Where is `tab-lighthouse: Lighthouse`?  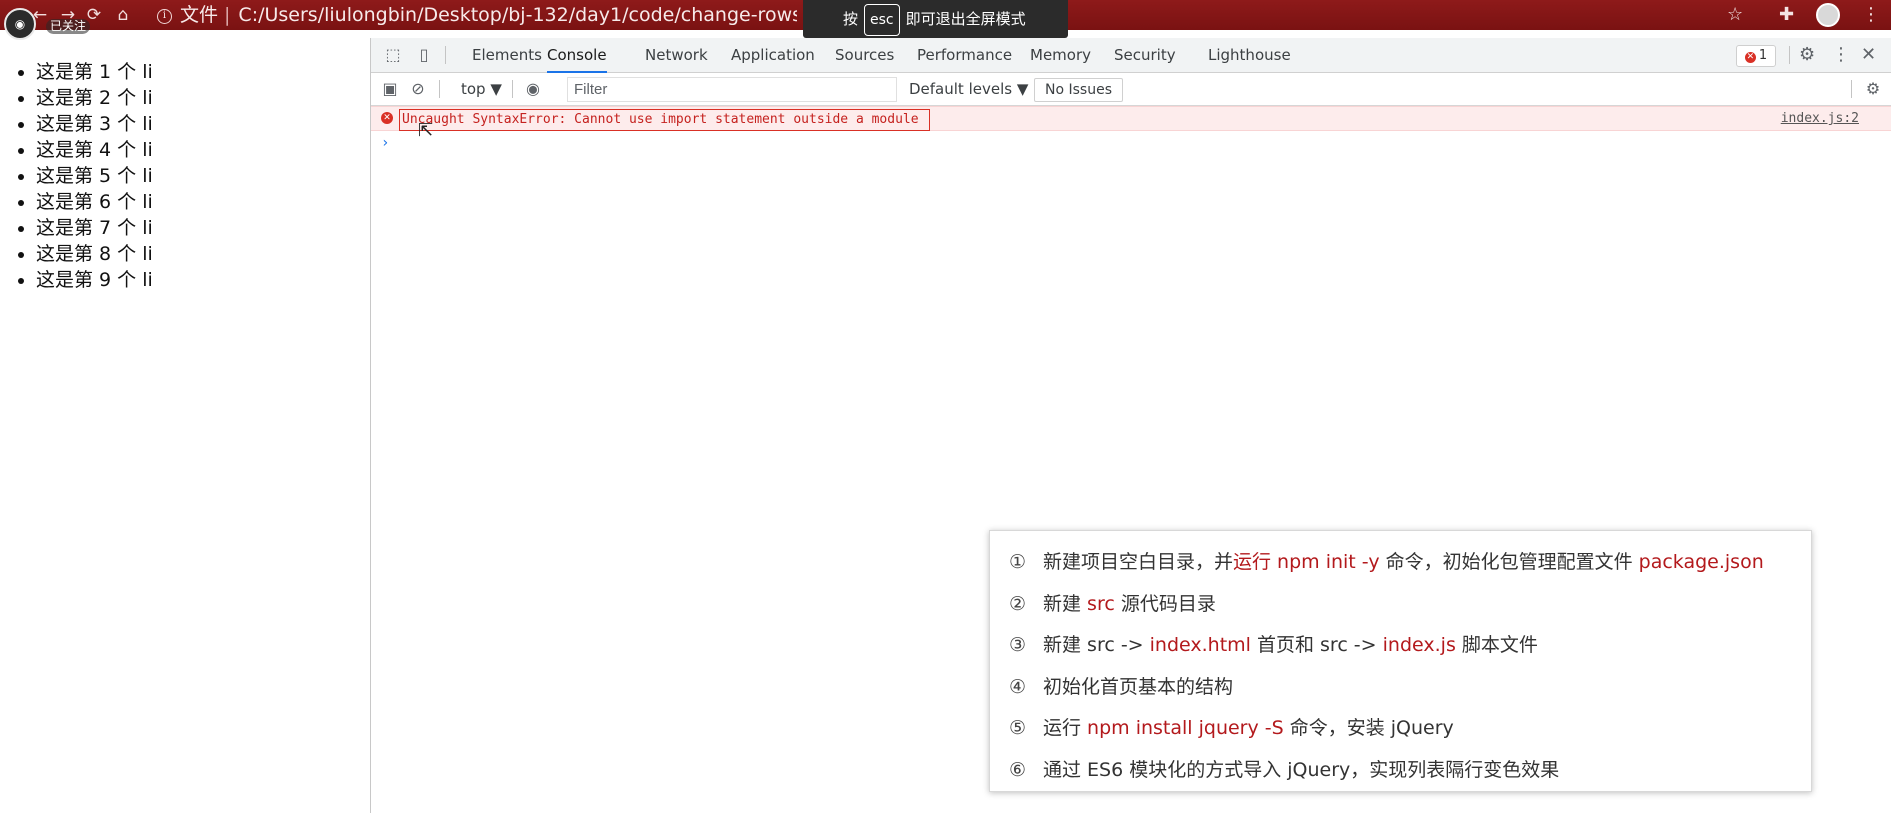
tab-lighthouse: Lighthouse is located at coordinates (1249, 55).